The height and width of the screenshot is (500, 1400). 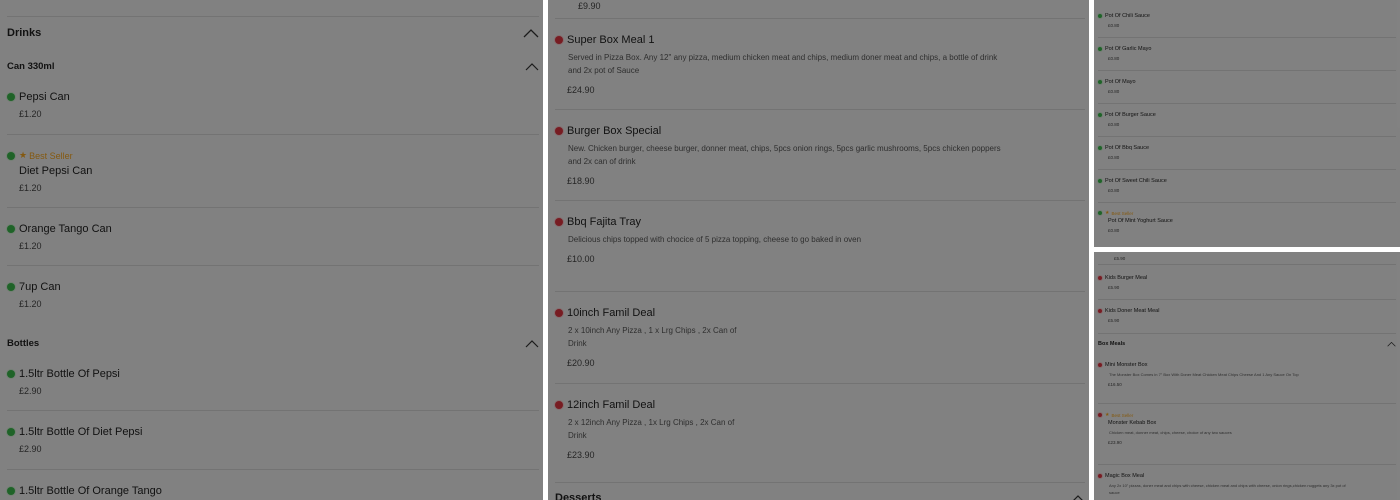 What do you see at coordinates (273, 105) in the screenshot?
I see `menu-item: Pepsi Can £1.20` at bounding box center [273, 105].